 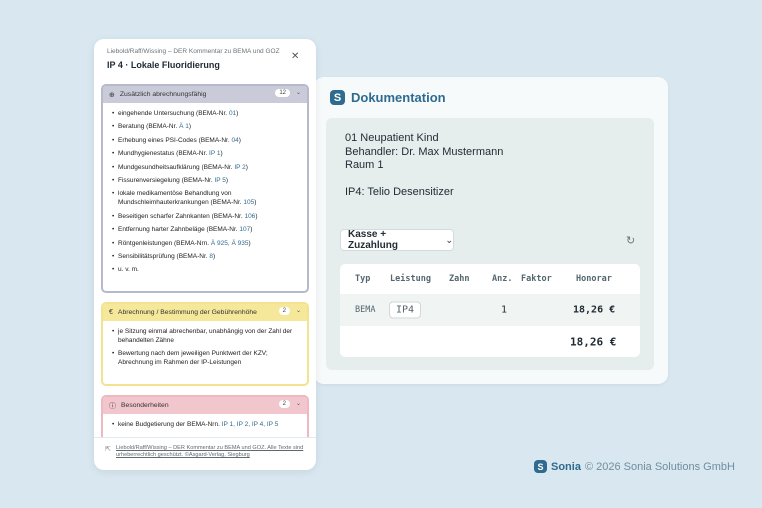 I want to click on row-typ: BEMA, so click(x=365, y=310).